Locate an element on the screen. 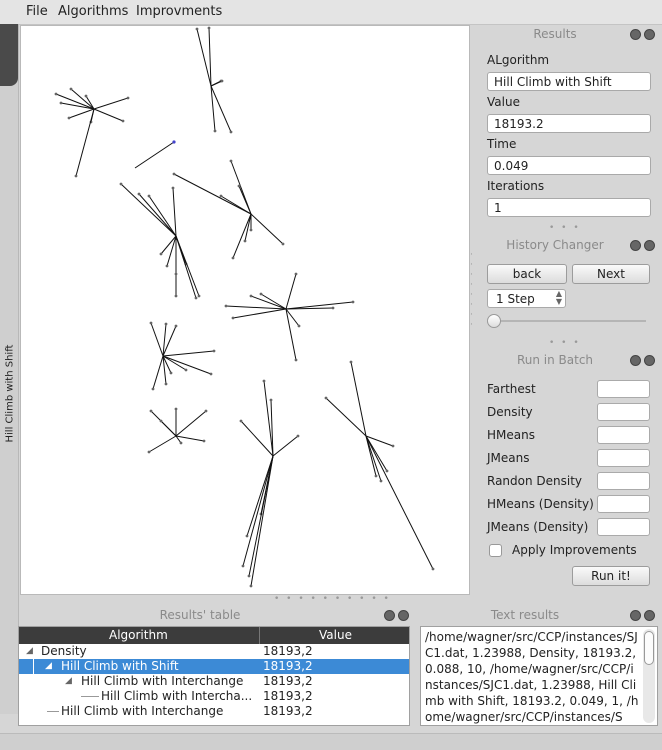  batch-input-jmeans-density is located at coordinates (623, 527).